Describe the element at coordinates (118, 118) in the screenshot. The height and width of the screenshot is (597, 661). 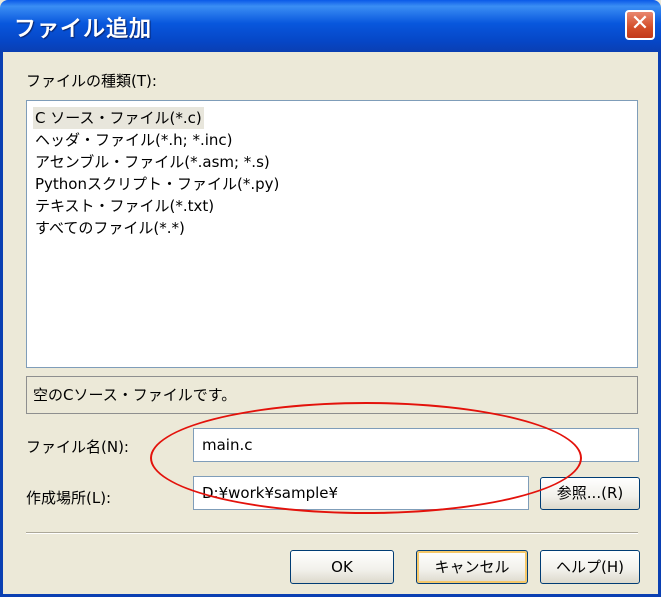
I see `list-item-c-source: C ソース・ファイル(*.c)` at that location.